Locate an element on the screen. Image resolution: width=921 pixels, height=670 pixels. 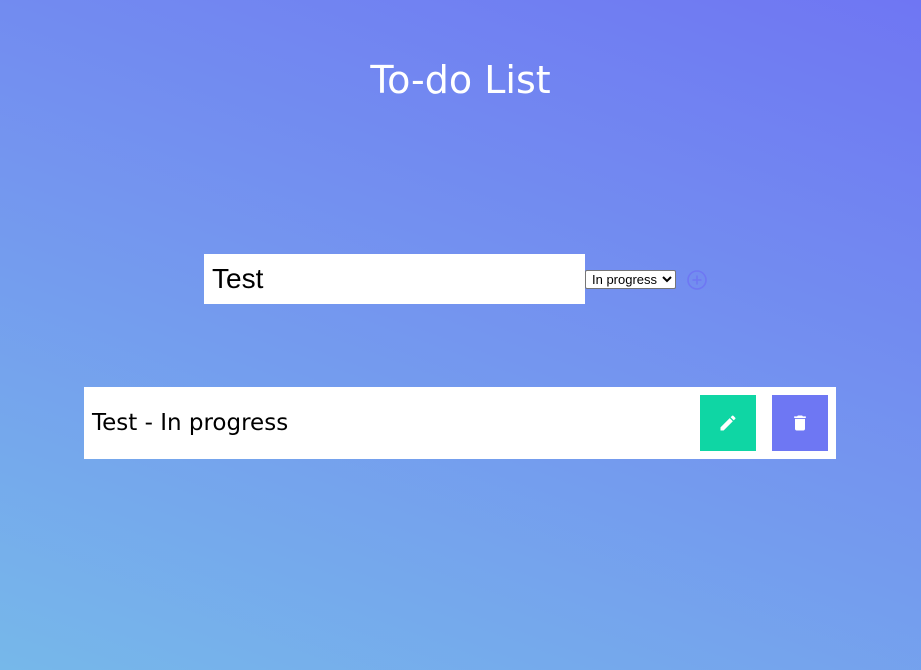
status-select: In progress is located at coordinates (630, 279).